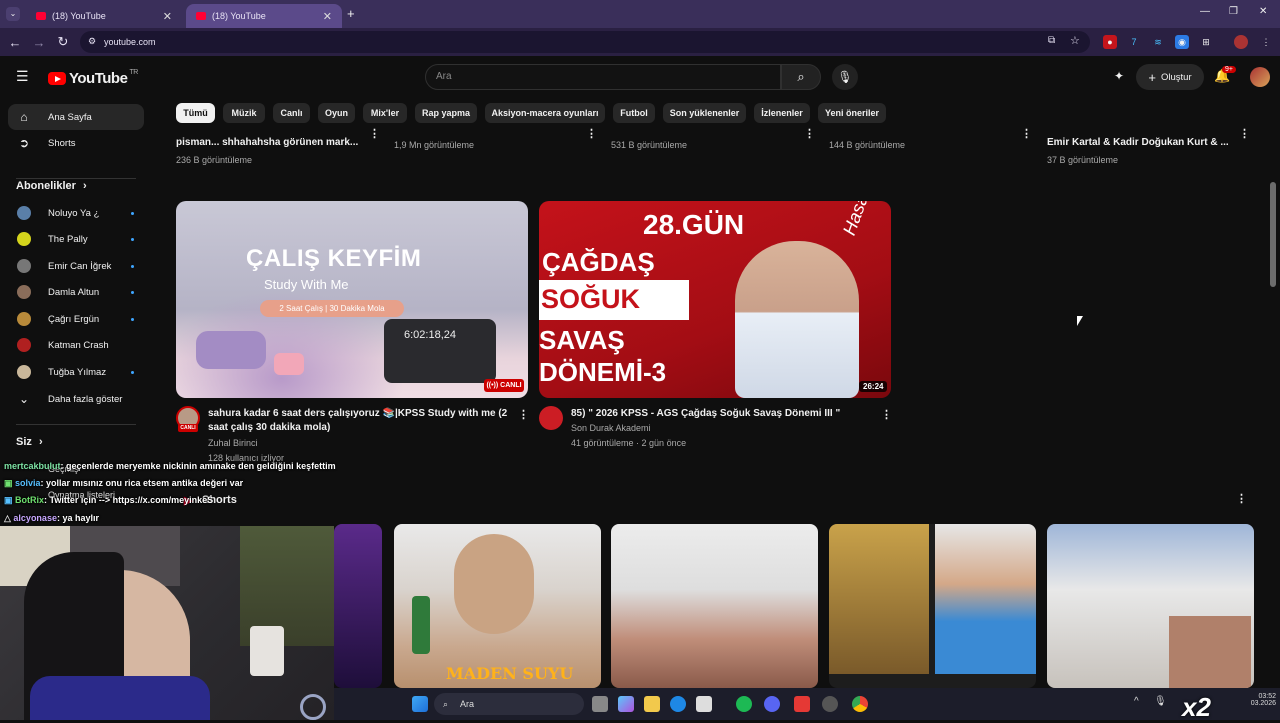 Image resolution: width=1280 pixels, height=723 pixels. Describe the element at coordinates (76, 213) in the screenshot. I see `sidebar-sub-1: Noluyo Ya ¿` at that location.